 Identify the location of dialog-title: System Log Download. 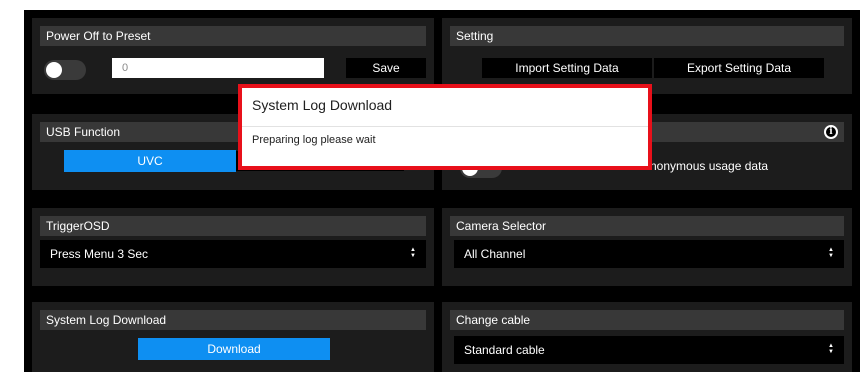
(322, 105).